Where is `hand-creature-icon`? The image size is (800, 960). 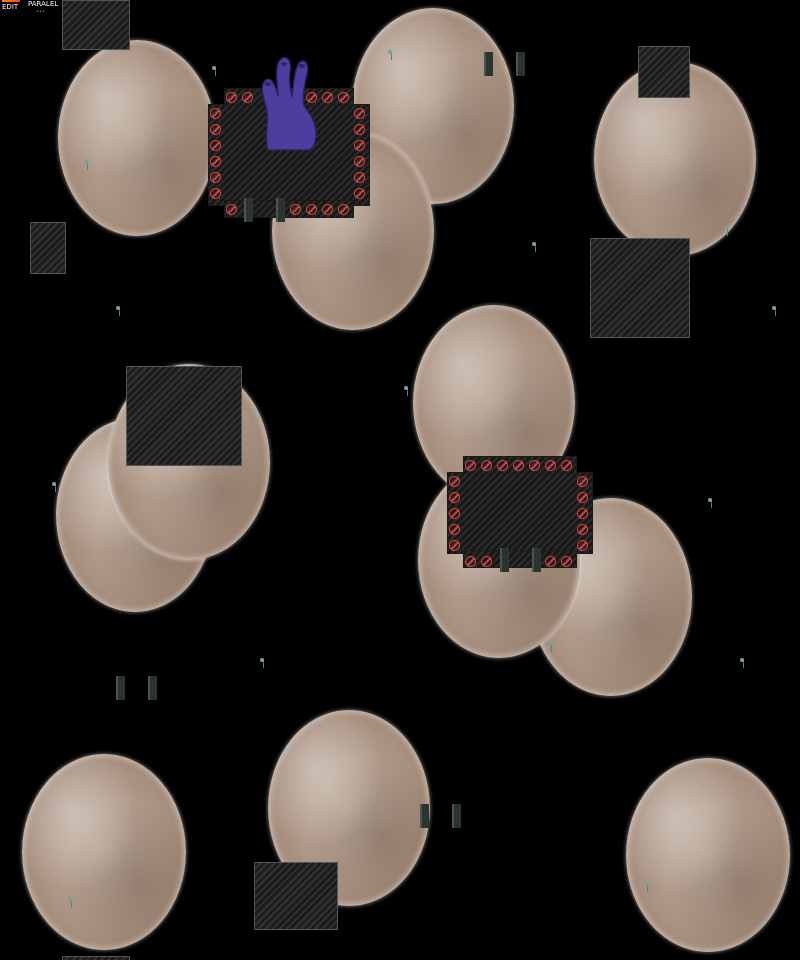 hand-creature-icon is located at coordinates (291, 103).